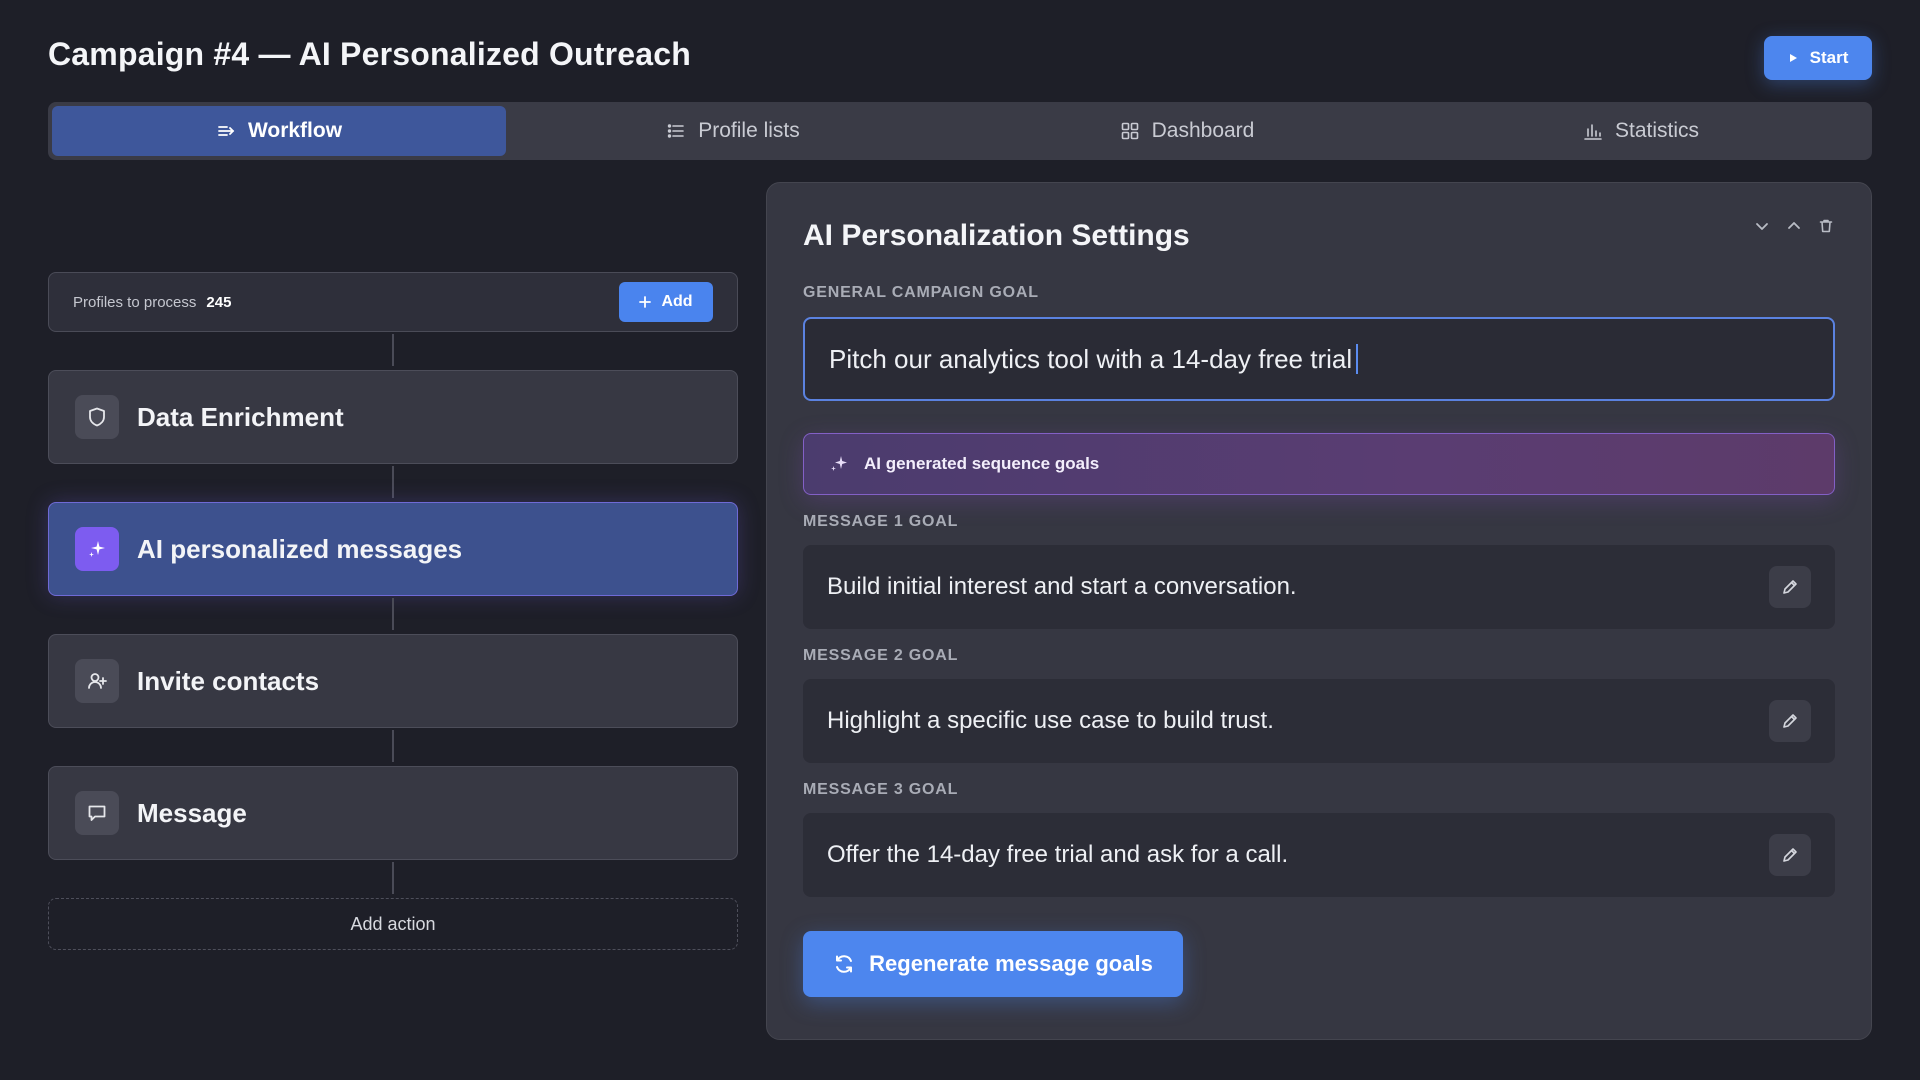  What do you see at coordinates (677, 301) in the screenshot?
I see `add-button-label: Add` at bounding box center [677, 301].